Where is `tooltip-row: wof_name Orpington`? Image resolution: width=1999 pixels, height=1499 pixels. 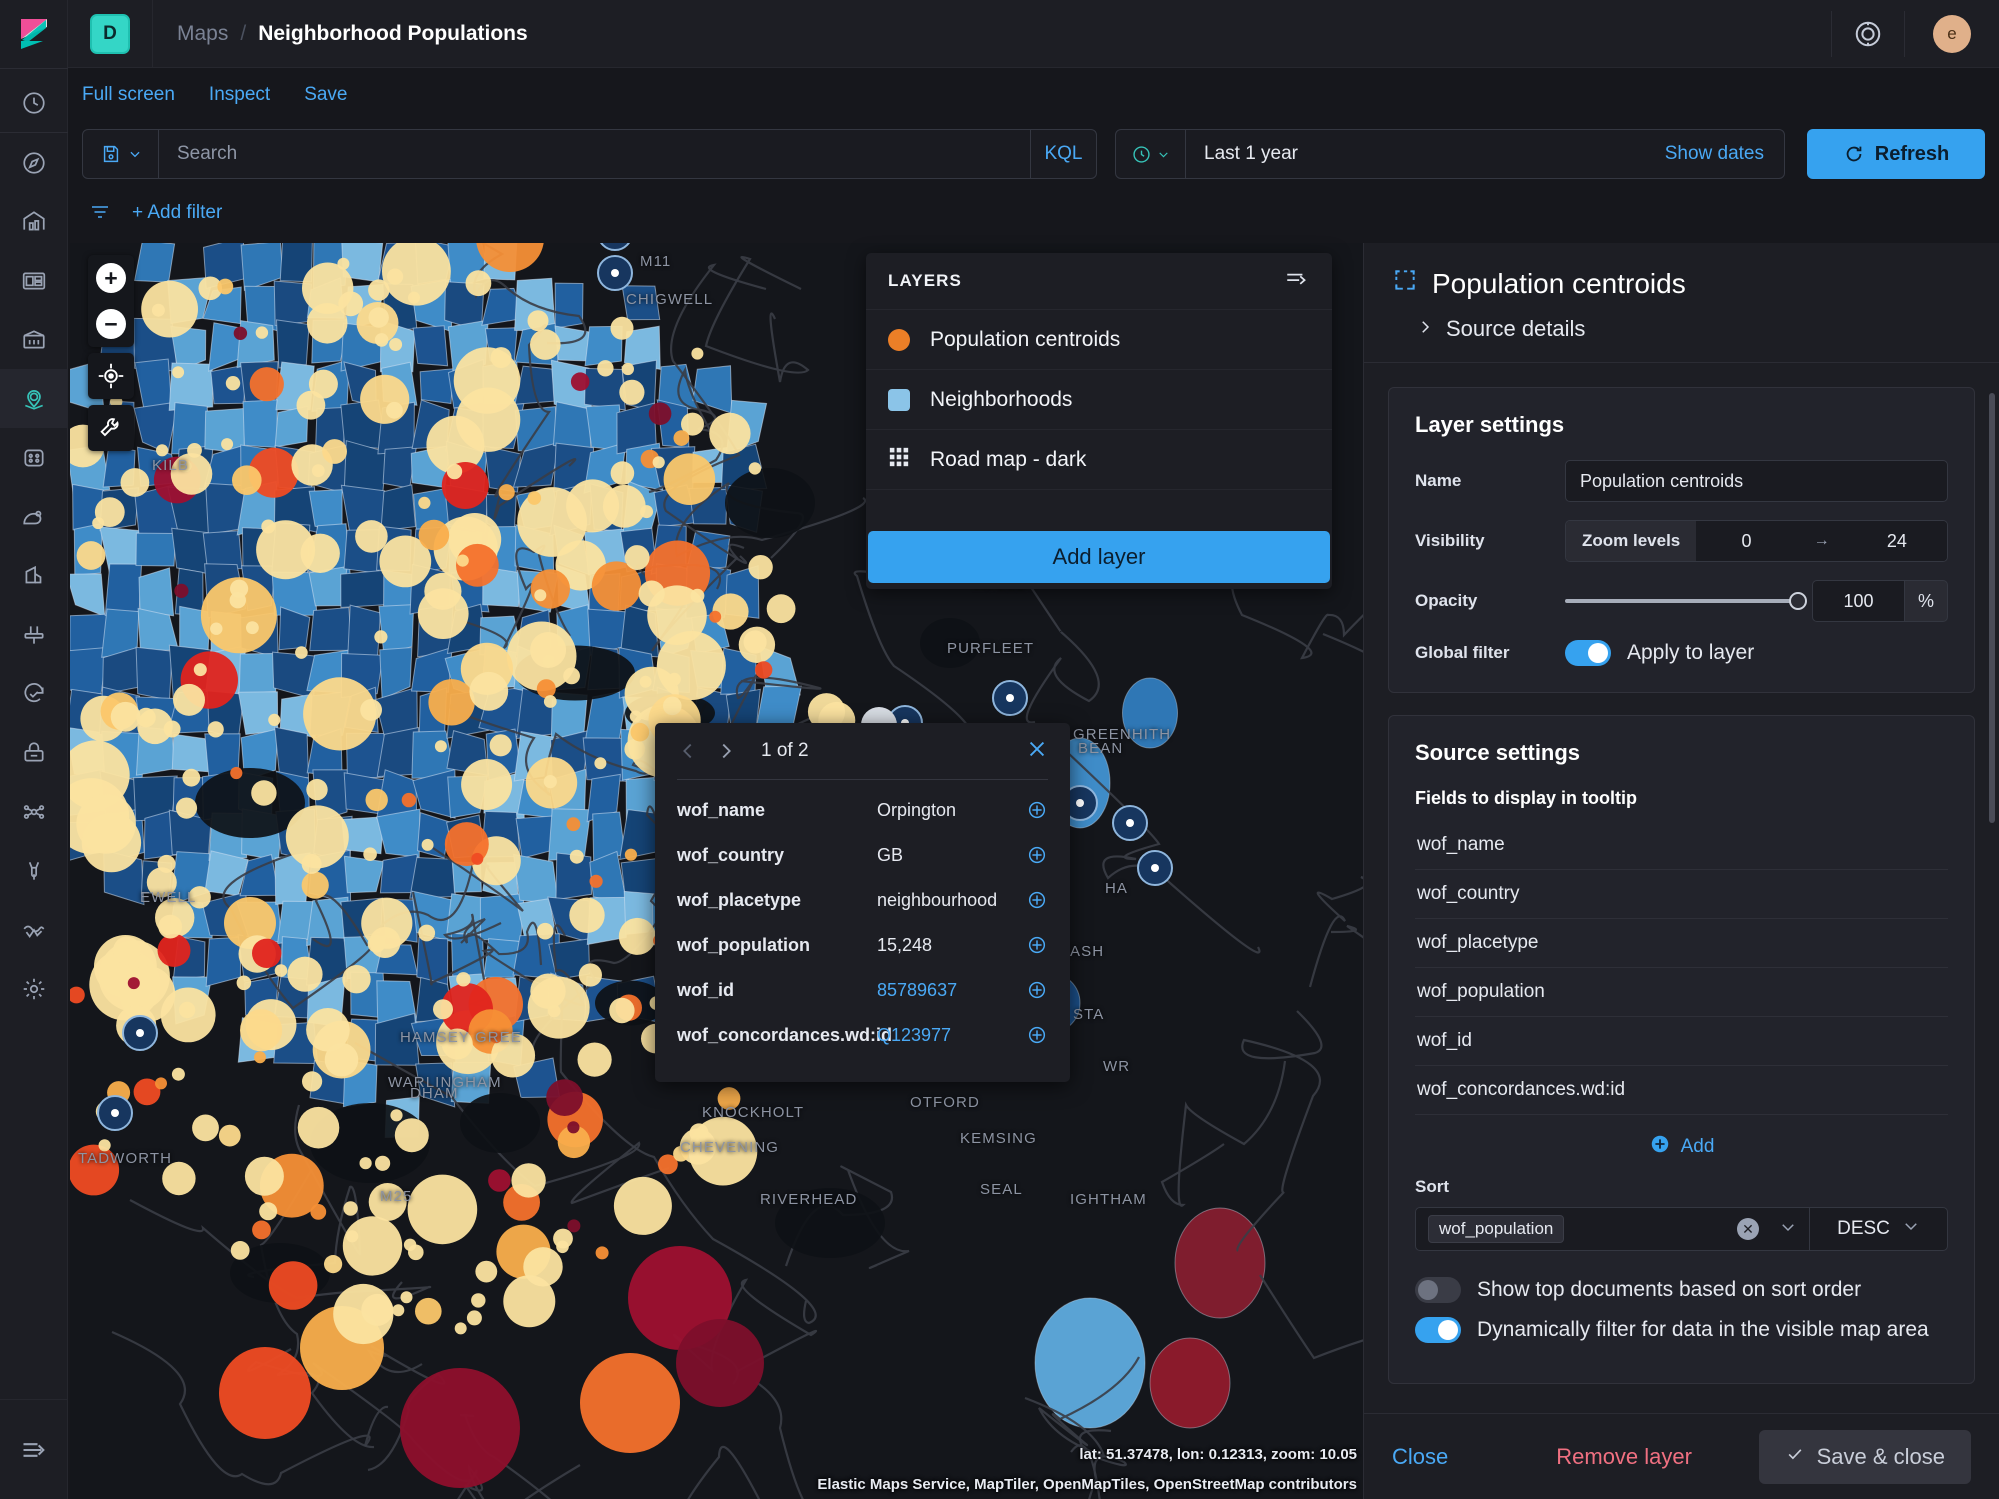 tooltip-row: wof_name Orpington is located at coordinates (862, 812).